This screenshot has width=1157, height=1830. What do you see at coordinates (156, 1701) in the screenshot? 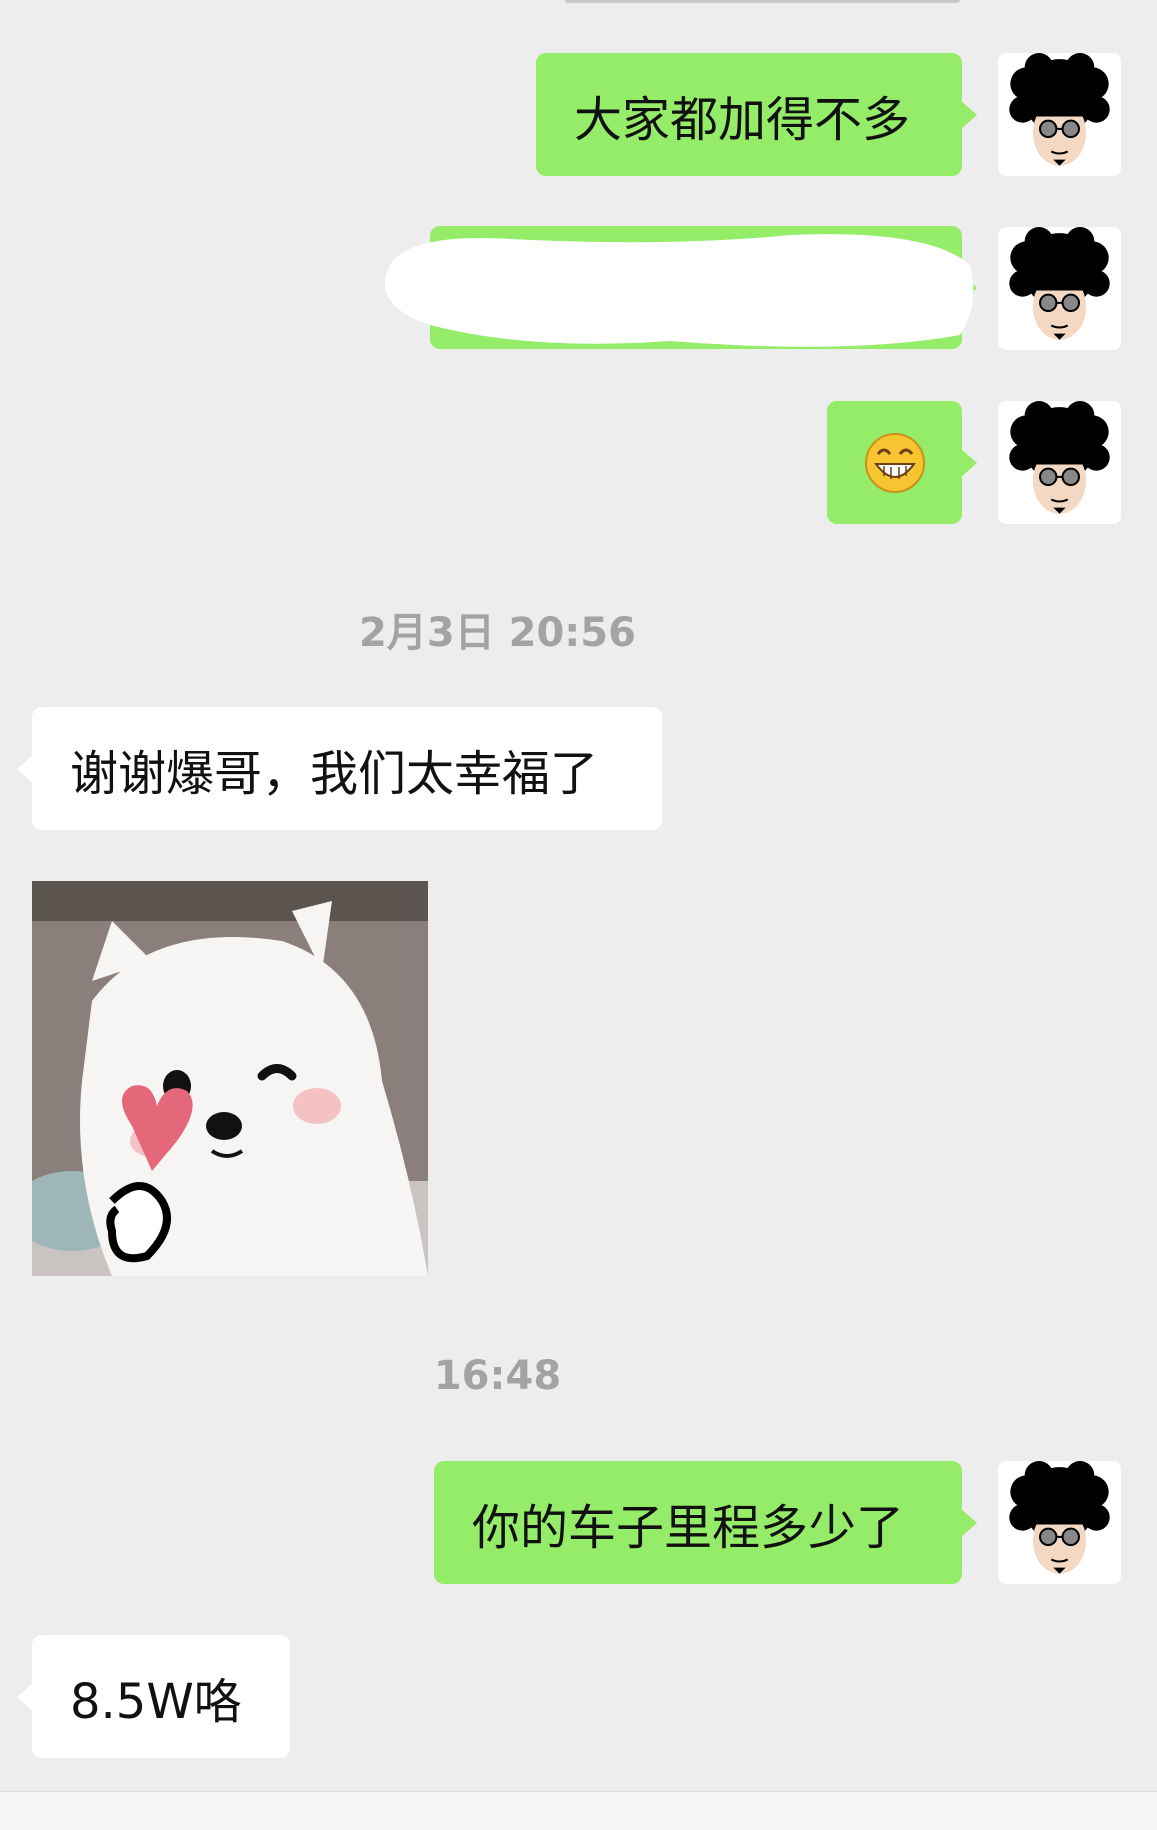
I see `message-text: 8.5W咯` at bounding box center [156, 1701].